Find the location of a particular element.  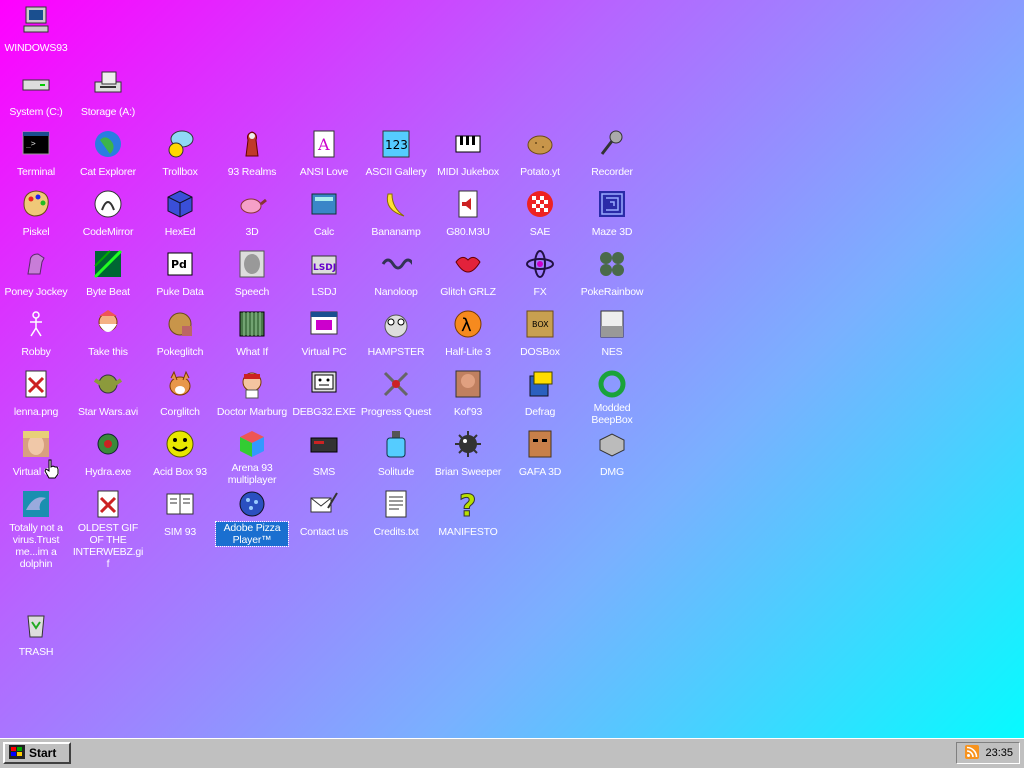

floppy-drive-icon is located at coordinates (108, 84).